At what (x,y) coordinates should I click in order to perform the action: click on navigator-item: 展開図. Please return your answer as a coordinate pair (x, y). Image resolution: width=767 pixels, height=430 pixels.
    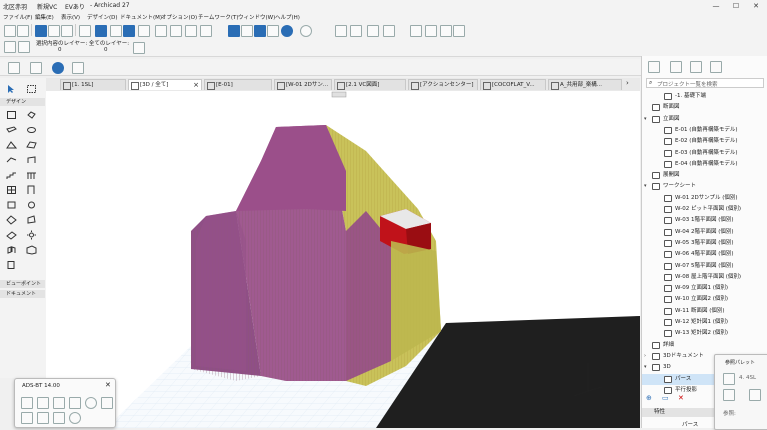
    Looking at the image, I should click on (704, 175).